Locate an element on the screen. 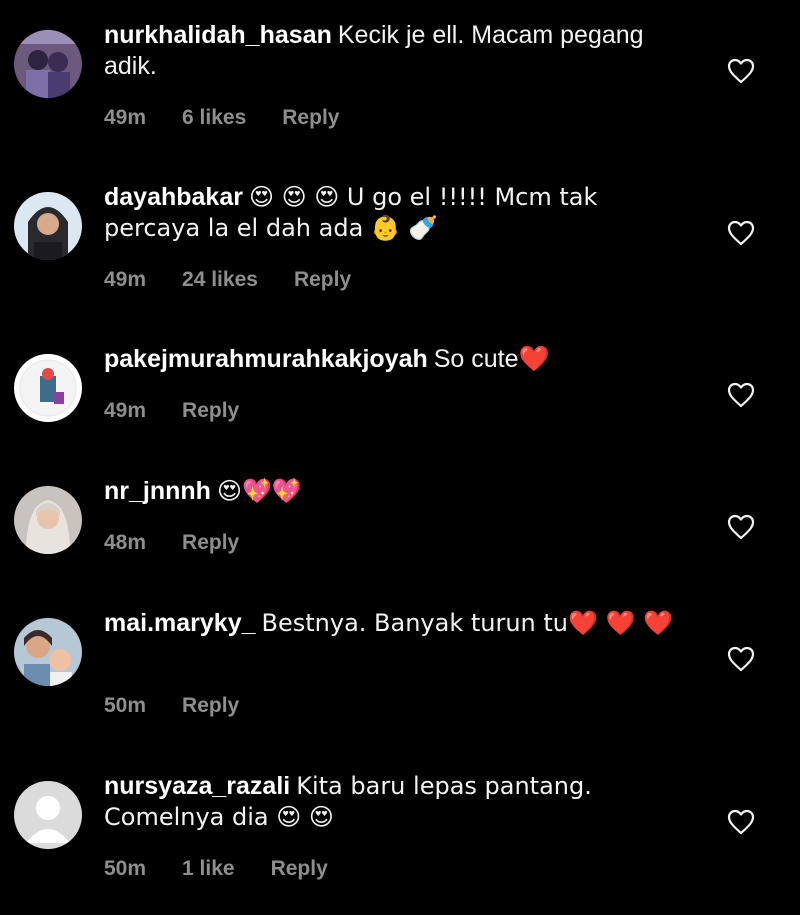 Image resolution: width=800 pixels, height=915 pixels. comment-text: pakejmurahmurahkakjoyah So cute❤️ is located at coordinates (399, 359).